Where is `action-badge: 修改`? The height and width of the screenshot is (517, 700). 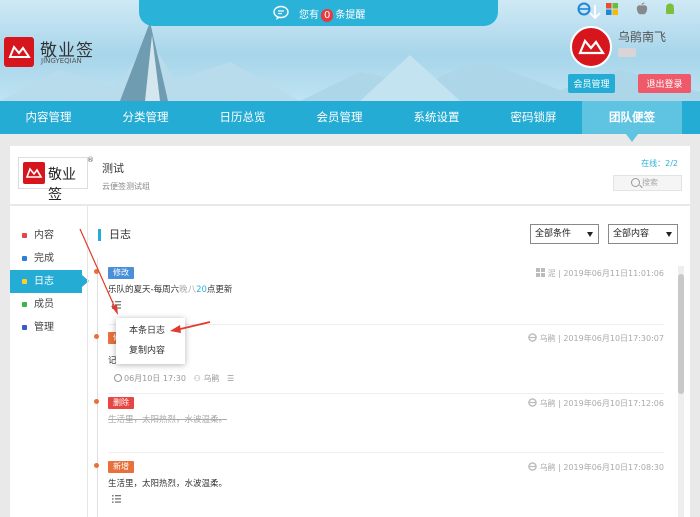 action-badge: 修改 is located at coordinates (121, 273).